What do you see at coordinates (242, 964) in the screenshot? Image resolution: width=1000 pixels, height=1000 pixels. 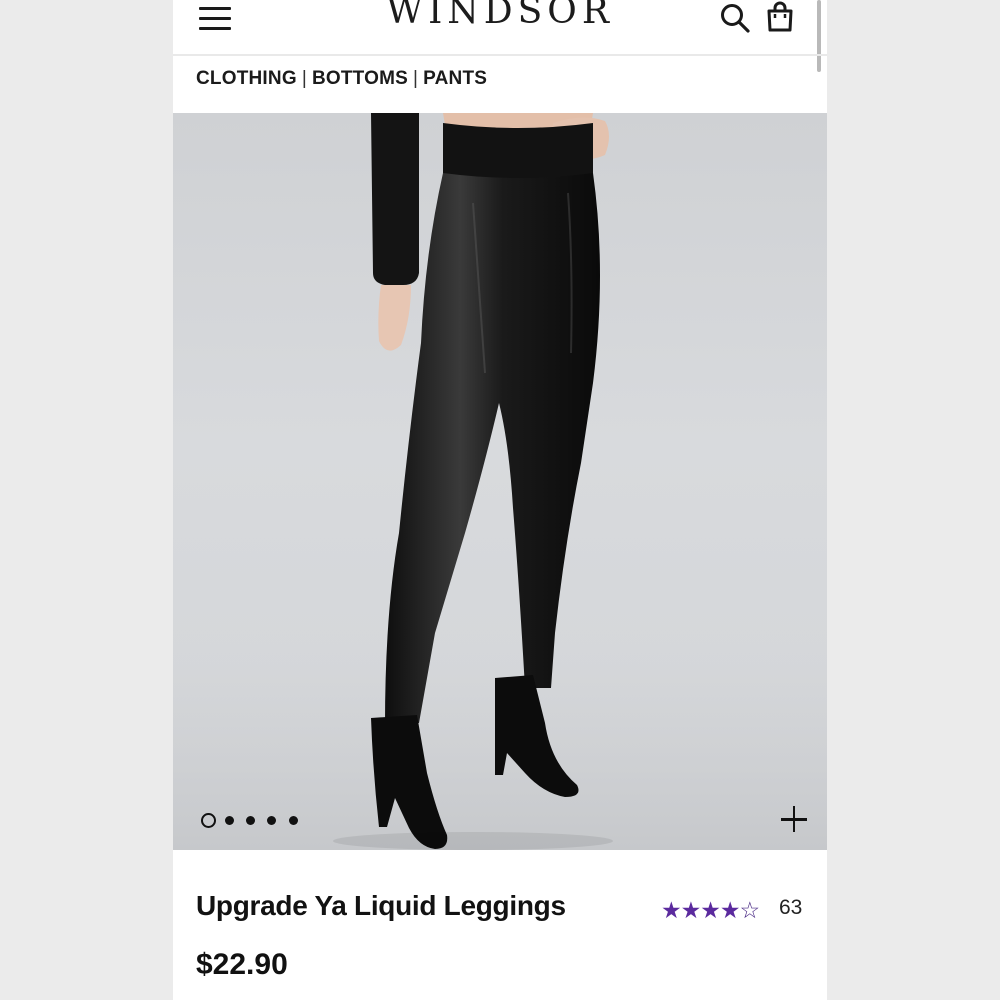 I see `product-price: $22.90` at bounding box center [242, 964].